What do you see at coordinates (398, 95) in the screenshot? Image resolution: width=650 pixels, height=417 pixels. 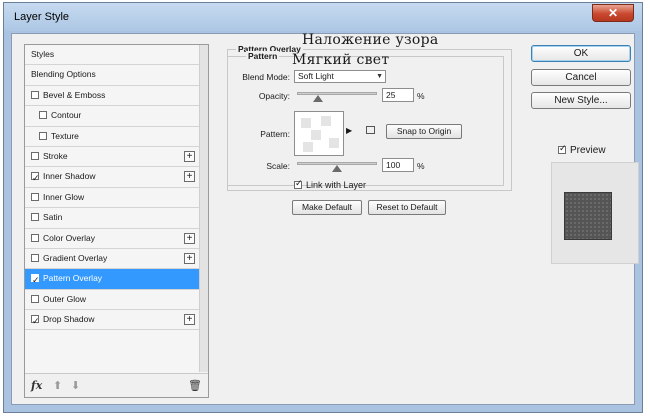 I see `opacity-input: 25` at bounding box center [398, 95].